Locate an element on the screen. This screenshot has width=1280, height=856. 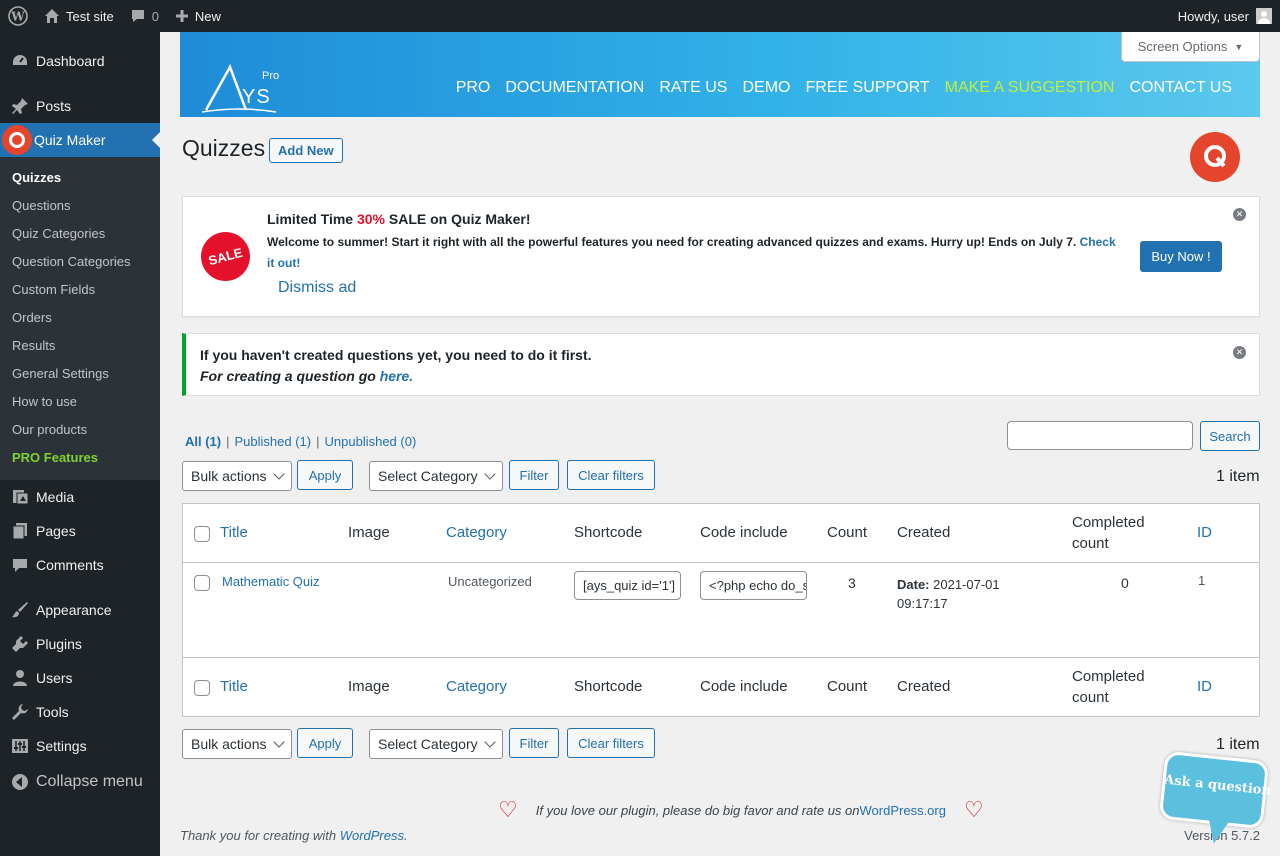
banner-nav-pro: PRO is located at coordinates (473, 88).